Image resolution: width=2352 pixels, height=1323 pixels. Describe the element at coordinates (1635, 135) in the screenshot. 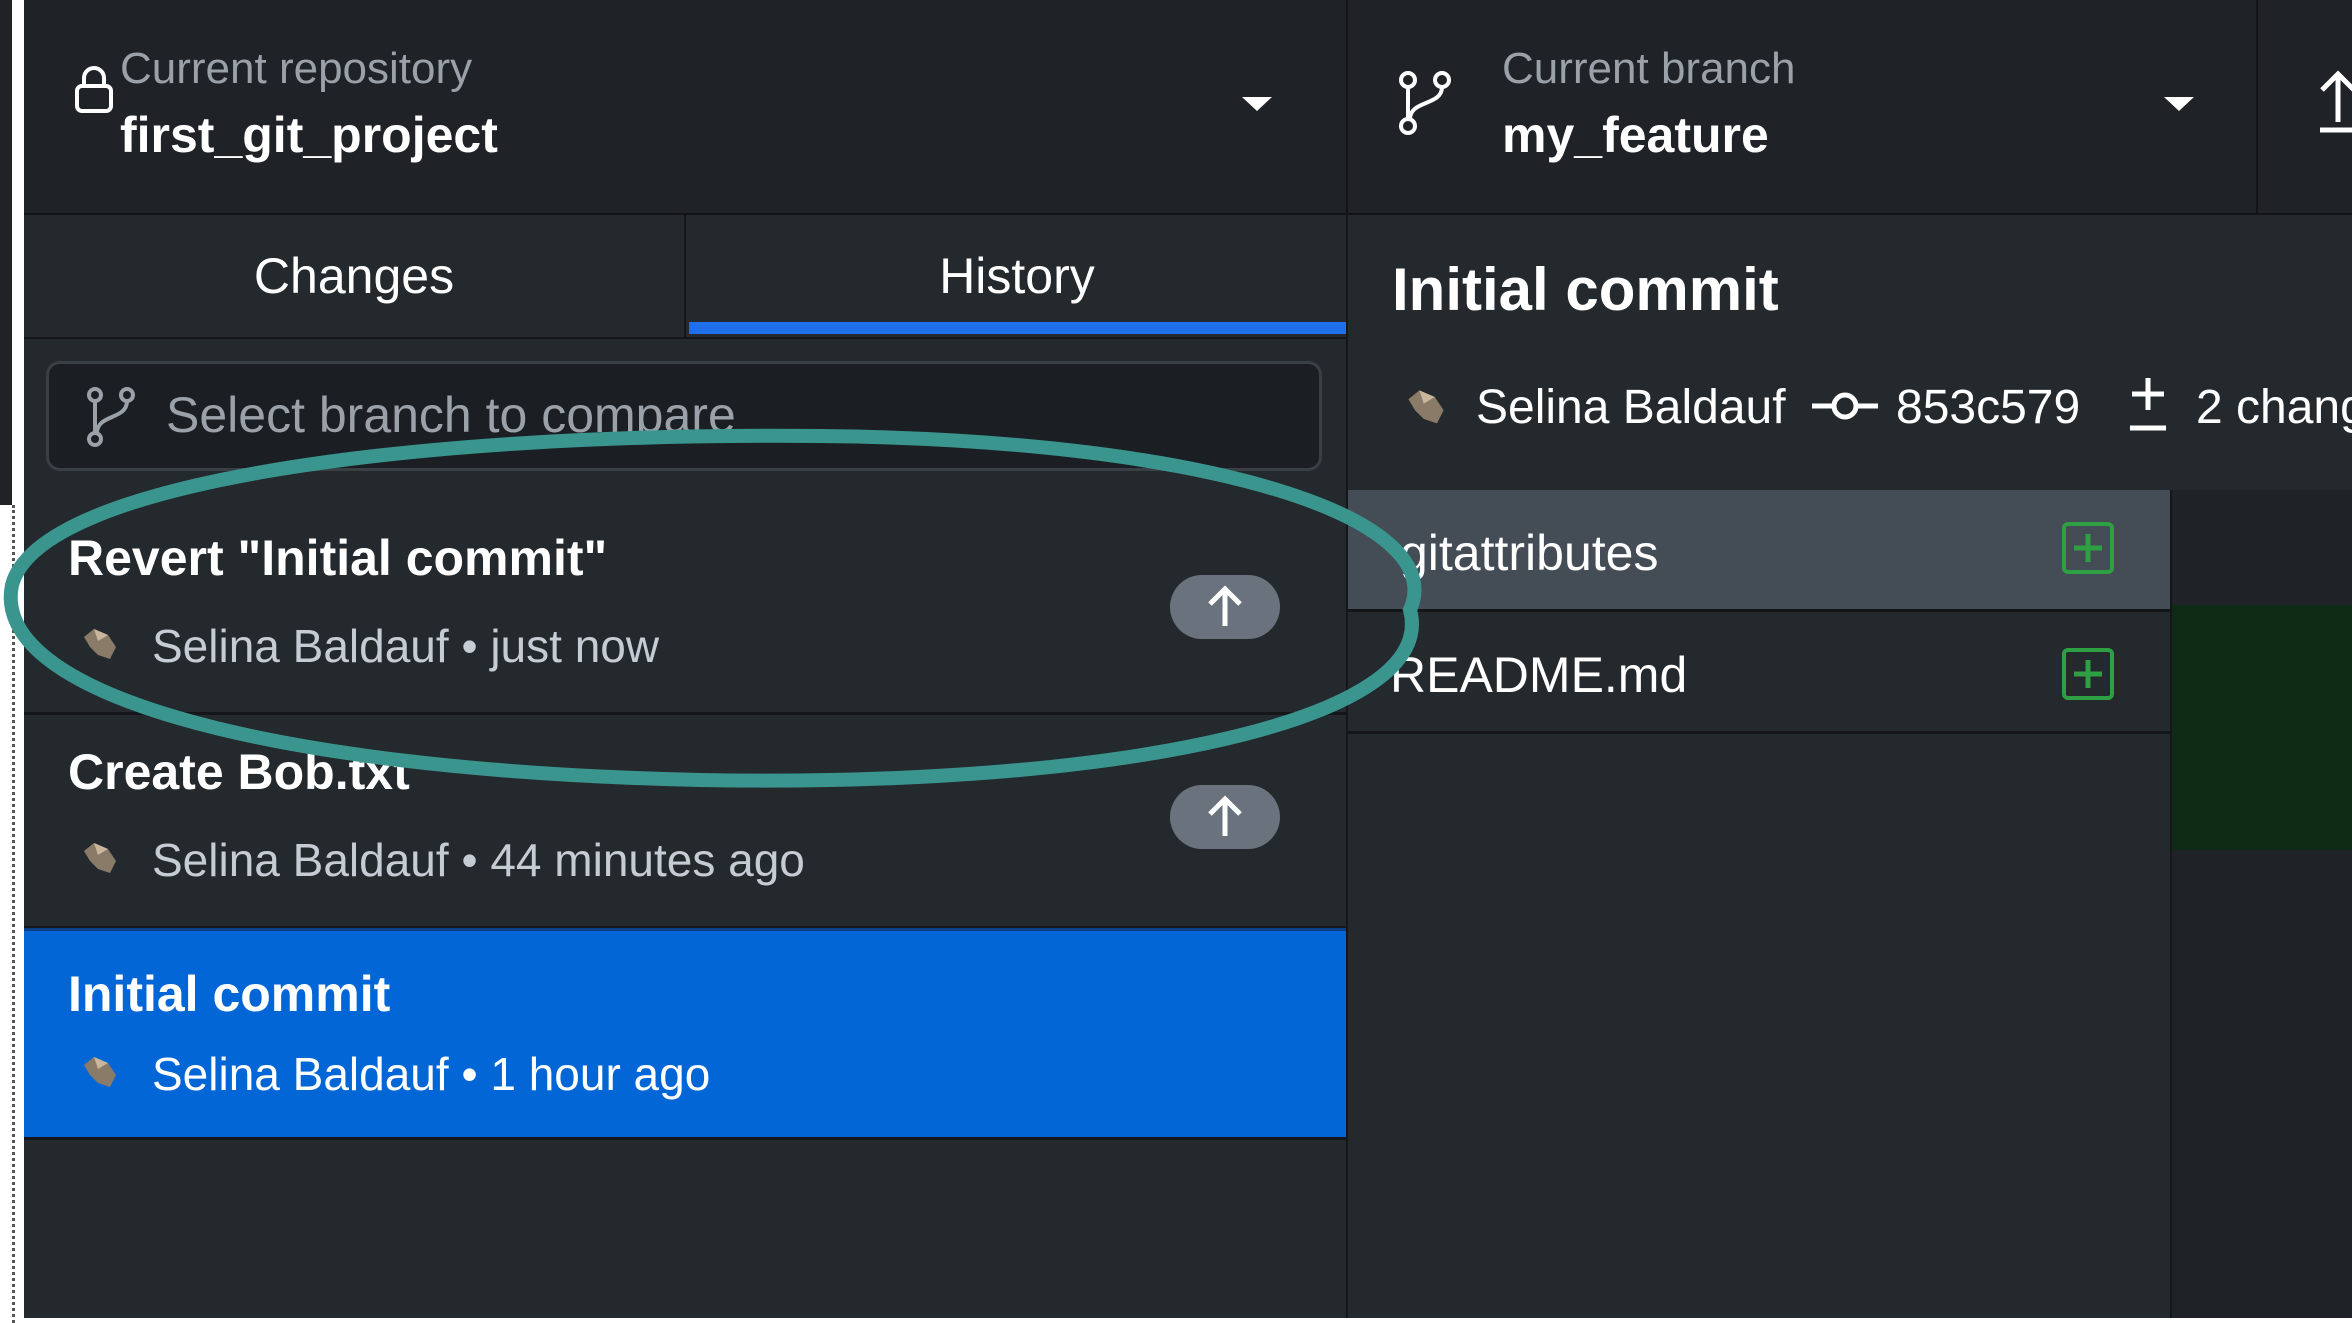

I see `branch-name: my_feature` at that location.